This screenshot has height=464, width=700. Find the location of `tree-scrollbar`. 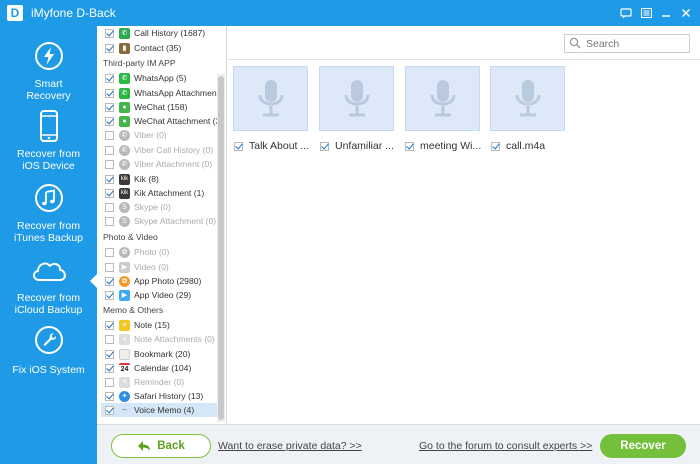

tree-scrollbar is located at coordinates (221, 248).